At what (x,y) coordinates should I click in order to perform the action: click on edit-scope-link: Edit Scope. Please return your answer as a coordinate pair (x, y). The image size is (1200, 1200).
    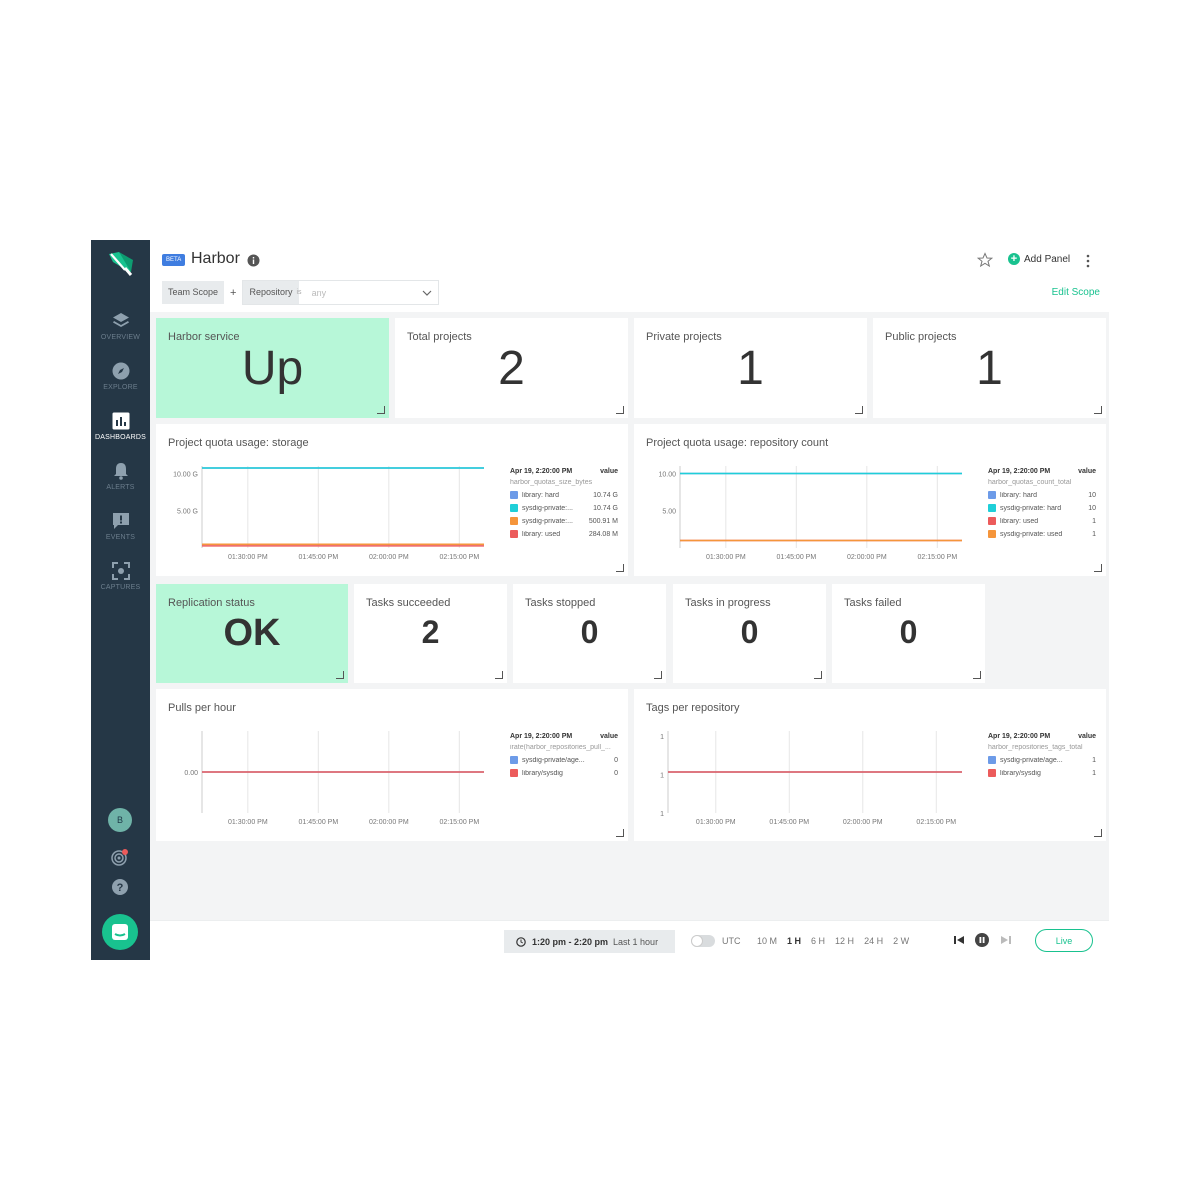
    Looking at the image, I should click on (1076, 292).